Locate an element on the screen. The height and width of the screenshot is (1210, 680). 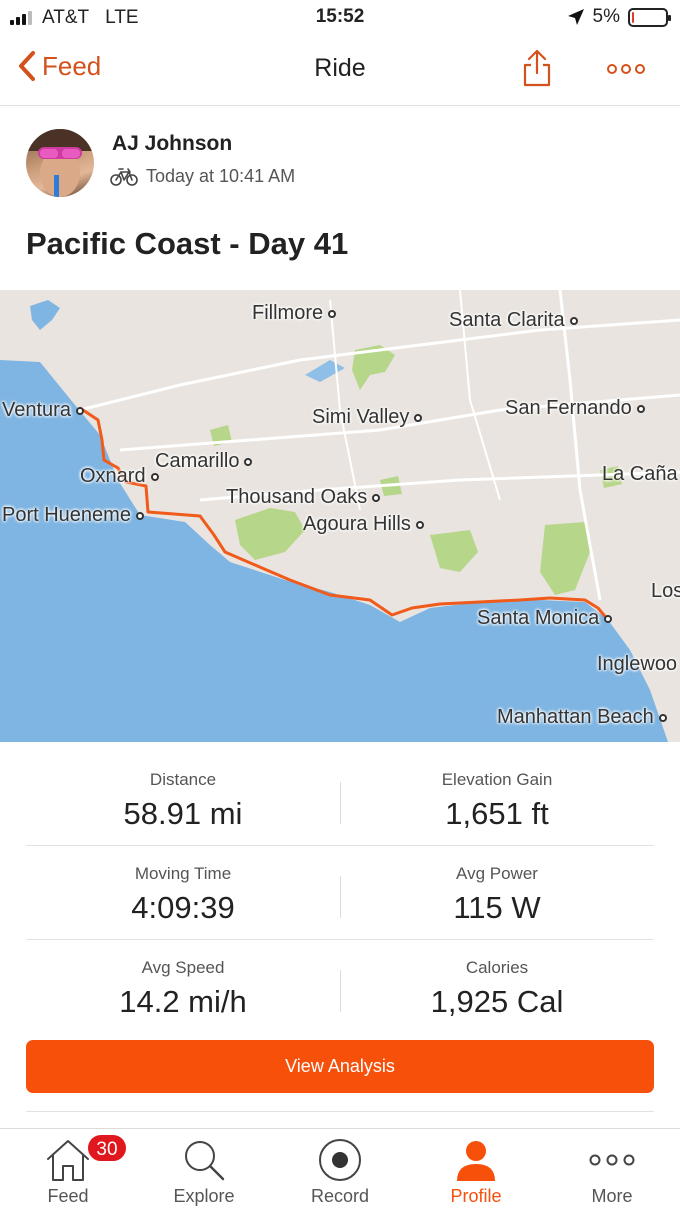
share-icon is located at coordinates (537, 68).